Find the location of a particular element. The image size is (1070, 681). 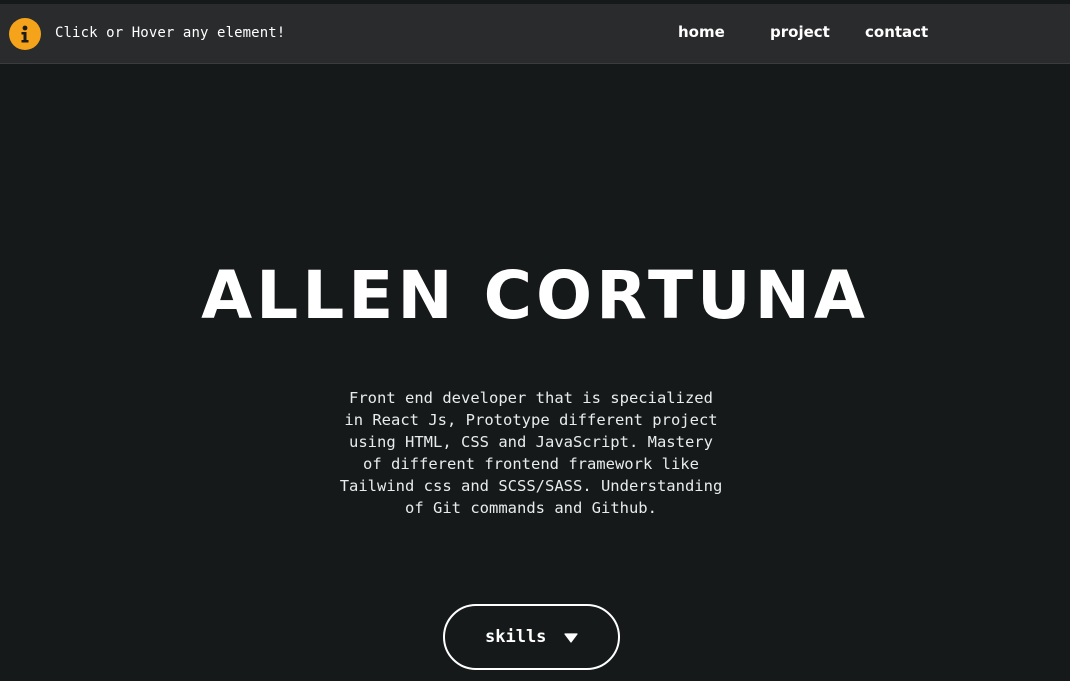

caret-down-icon is located at coordinates (571, 638).